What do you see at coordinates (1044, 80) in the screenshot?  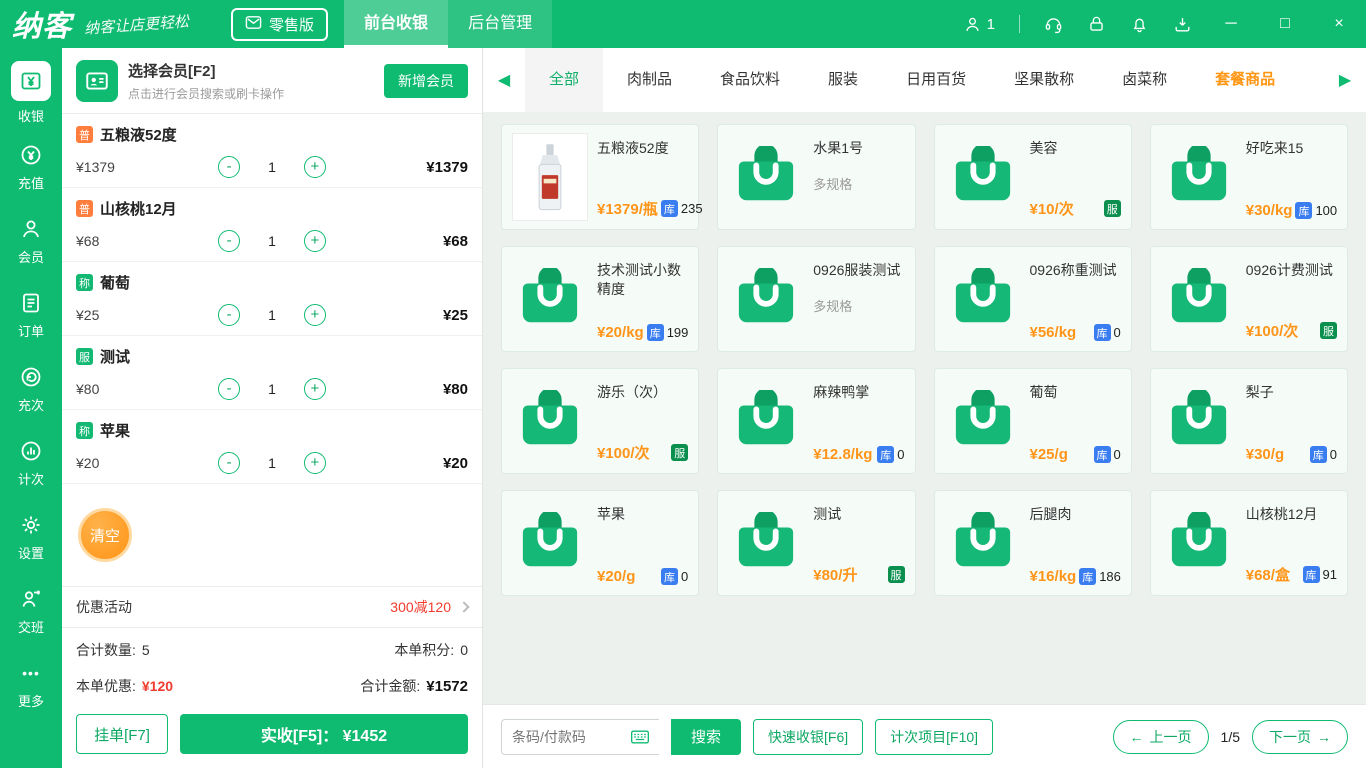 I see `category-tab-nuts: 坚果散称` at bounding box center [1044, 80].